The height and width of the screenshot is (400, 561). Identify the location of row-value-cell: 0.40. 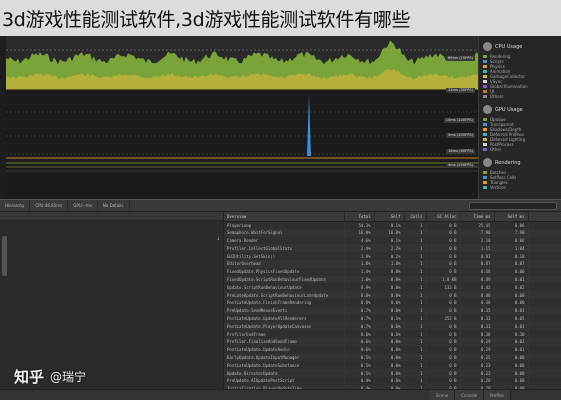
(477, 295).